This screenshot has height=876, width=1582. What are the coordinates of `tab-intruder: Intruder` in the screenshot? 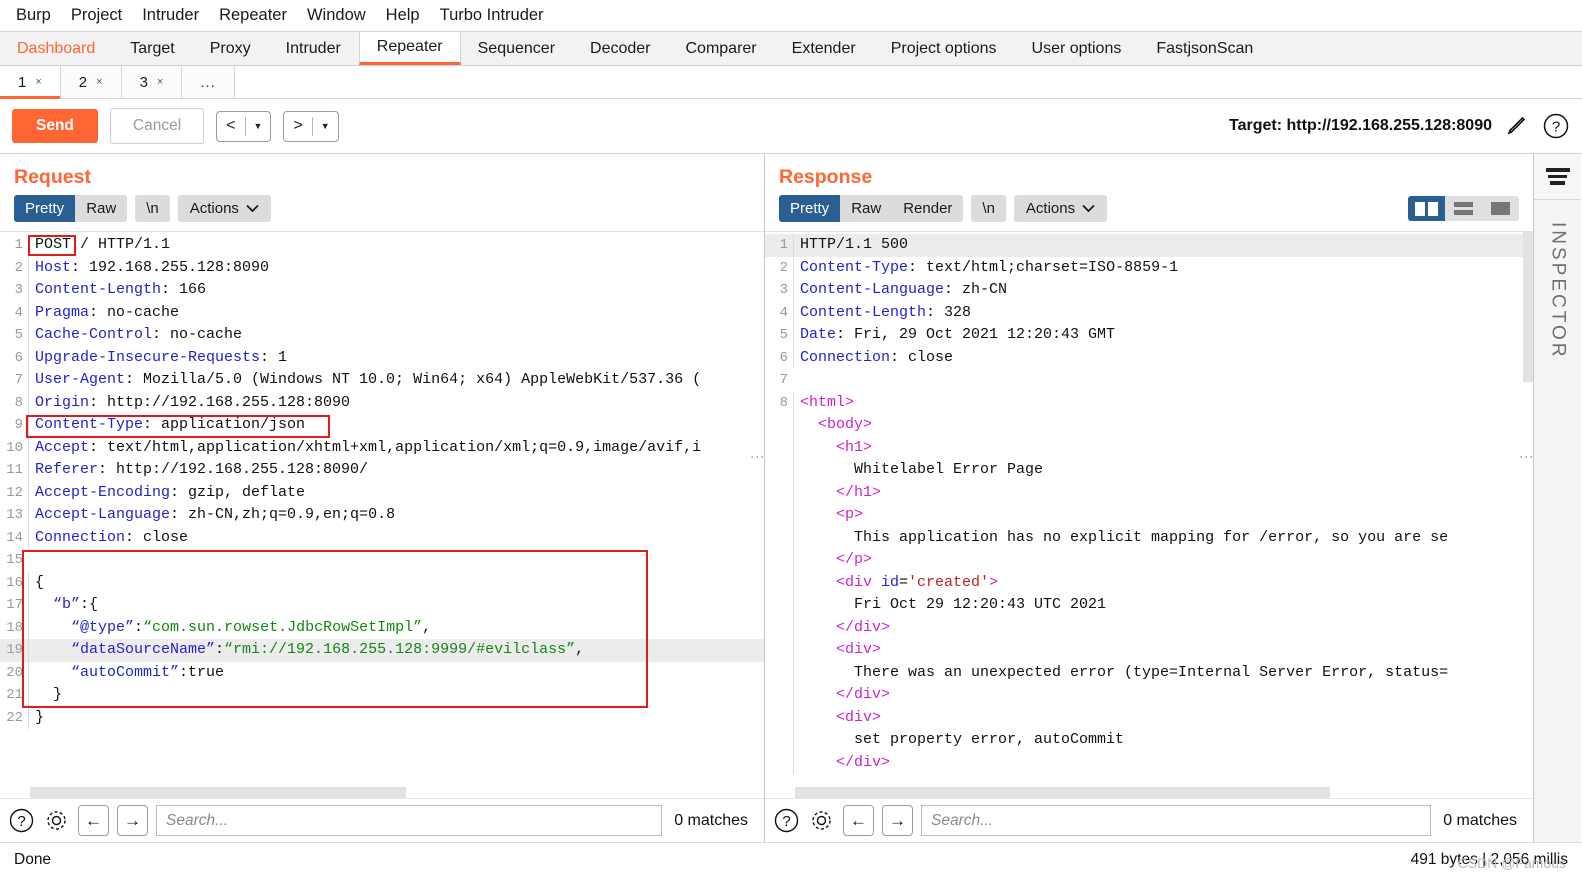 It's located at (314, 48).